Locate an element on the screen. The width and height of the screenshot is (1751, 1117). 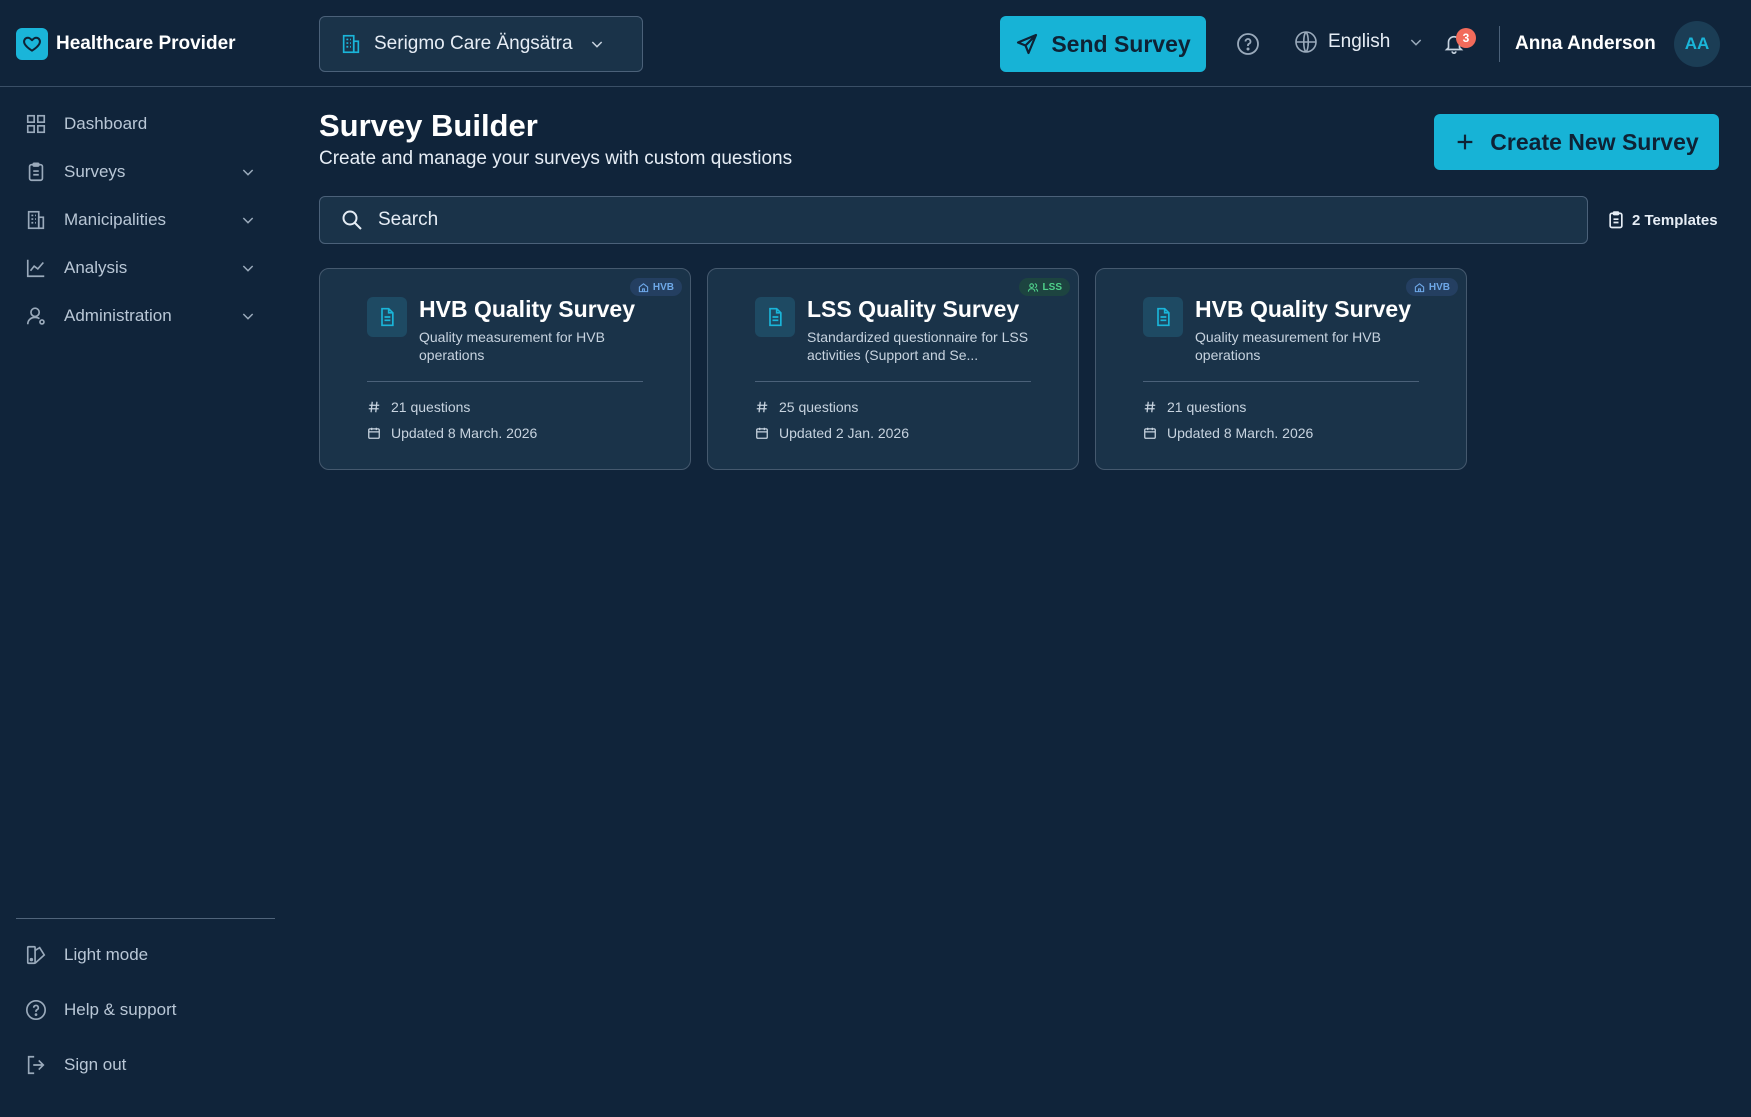
organization-select: Serigmo Care Ängsätra is located at coordinates (481, 44).